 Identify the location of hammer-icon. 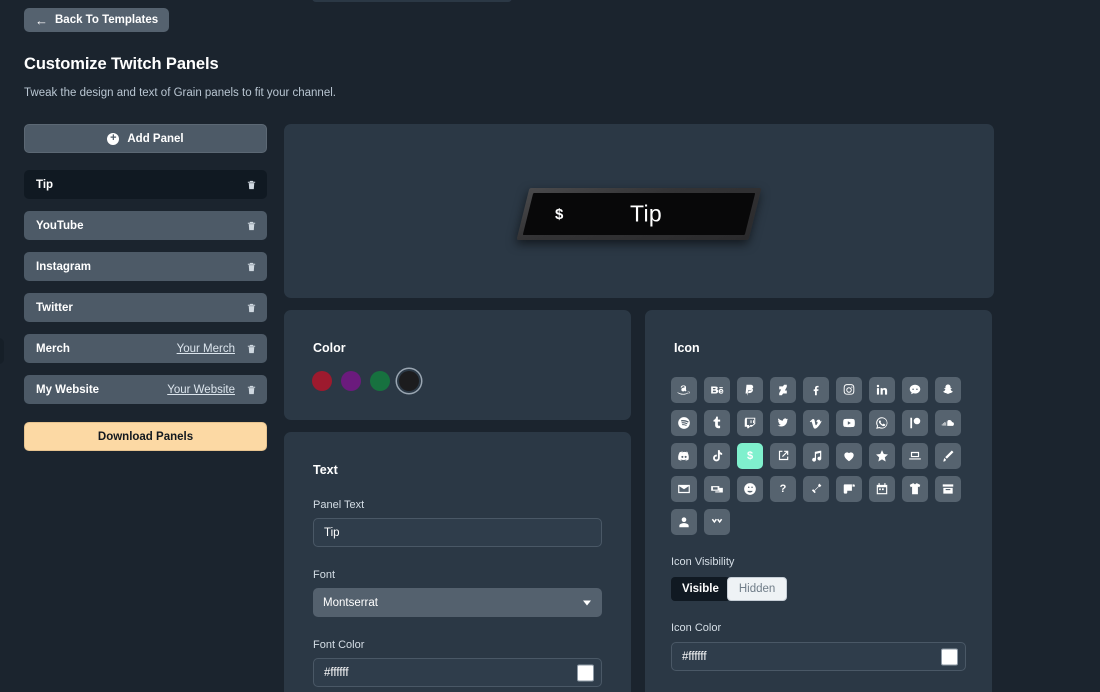
(816, 489).